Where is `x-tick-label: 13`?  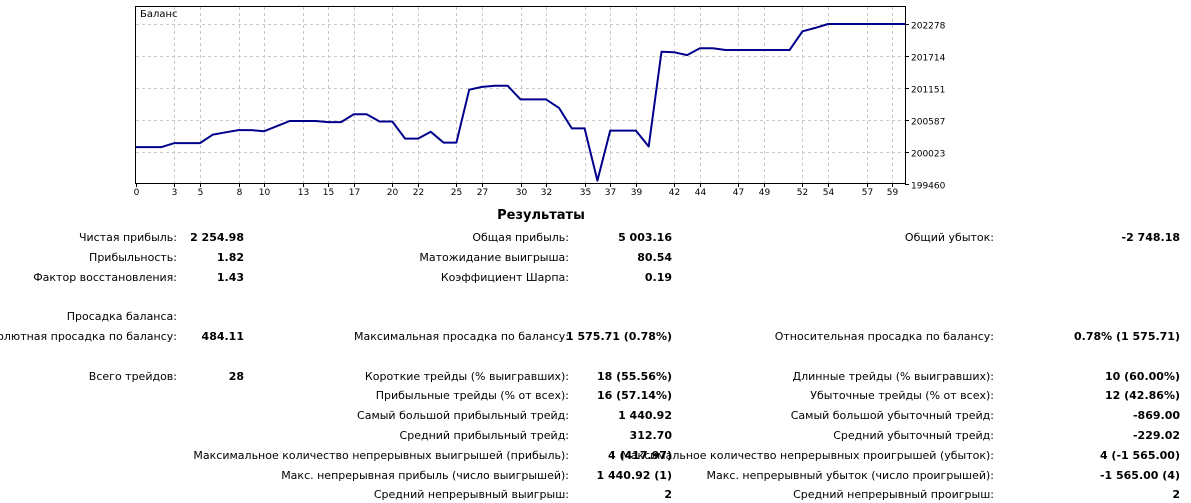
x-tick-label: 13 is located at coordinates (303, 193).